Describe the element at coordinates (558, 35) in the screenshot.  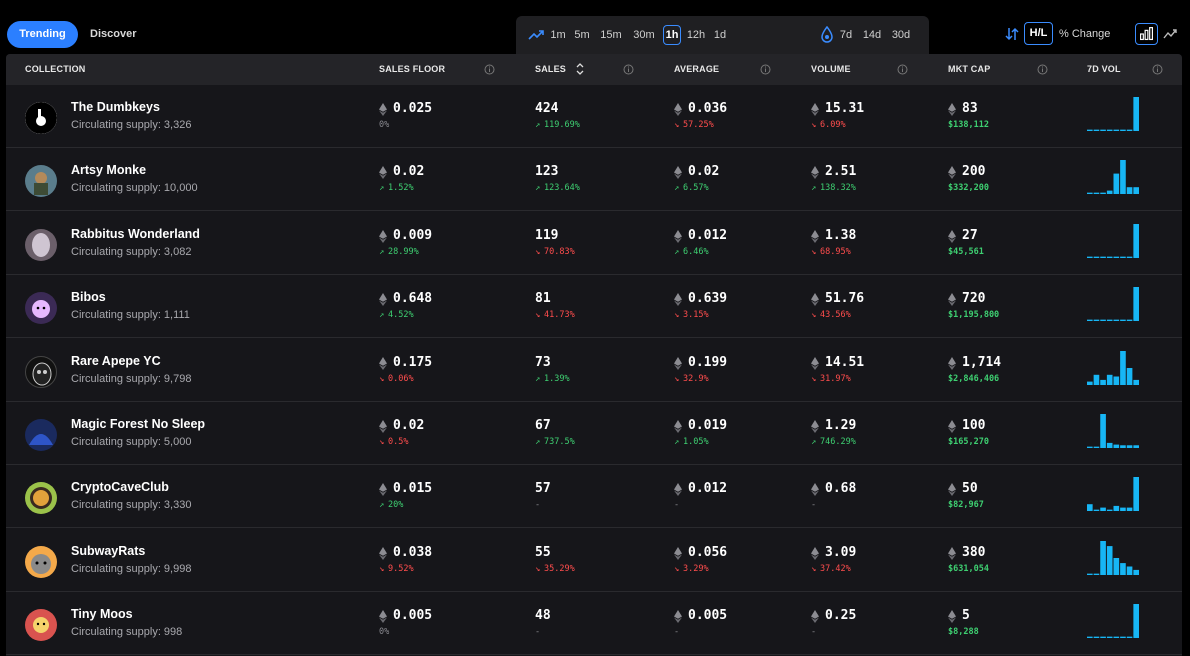
I see `timeframe-1m: 1m` at that location.